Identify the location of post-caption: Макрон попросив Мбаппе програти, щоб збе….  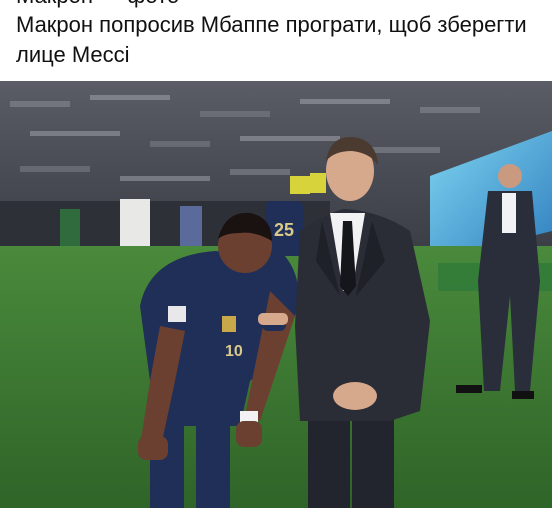
(271, 39).